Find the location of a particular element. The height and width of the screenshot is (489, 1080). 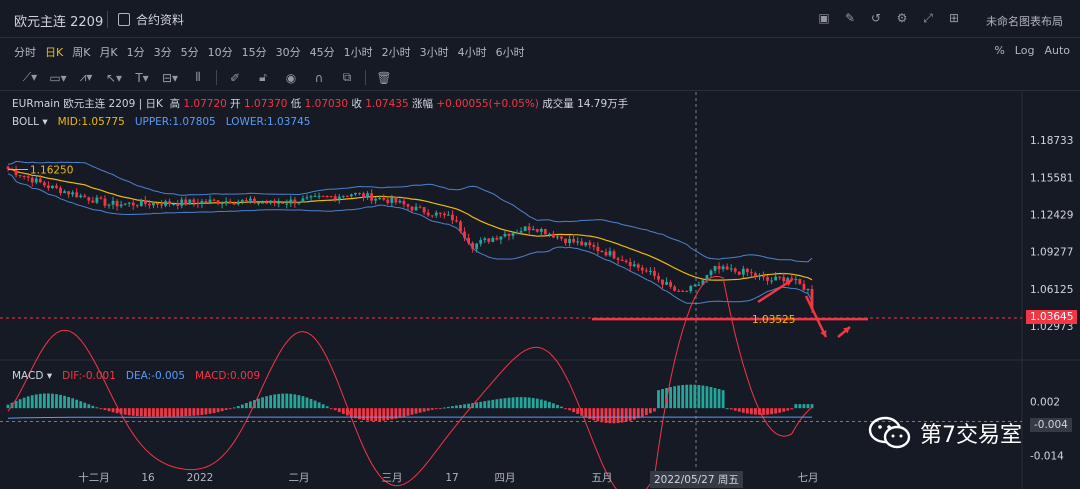

time-axis-label: 2022 is located at coordinates (200, 478).